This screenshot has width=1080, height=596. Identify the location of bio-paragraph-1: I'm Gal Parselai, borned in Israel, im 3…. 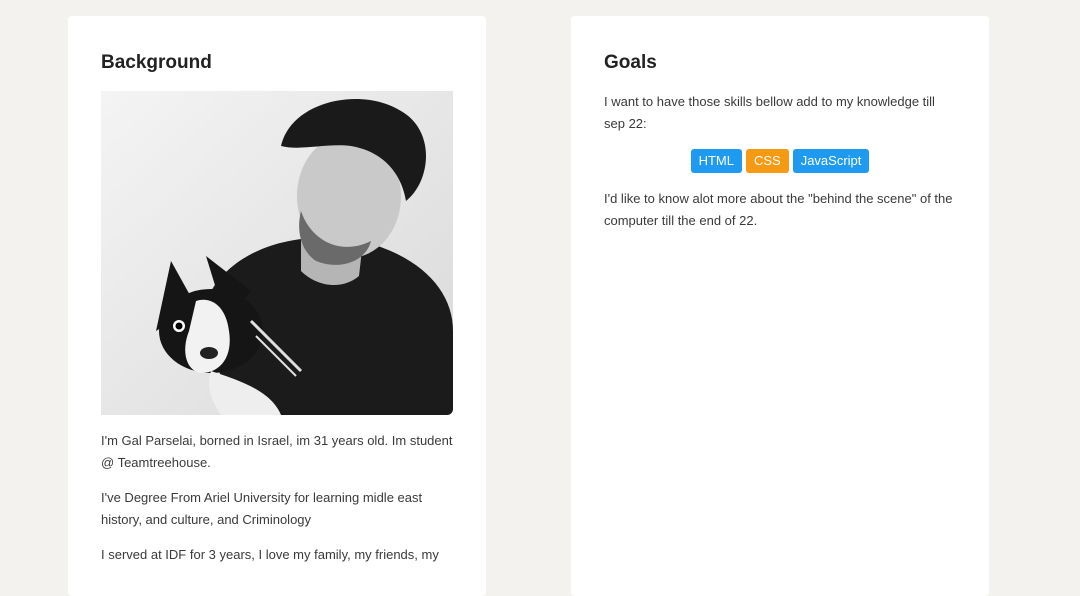
(277, 451).